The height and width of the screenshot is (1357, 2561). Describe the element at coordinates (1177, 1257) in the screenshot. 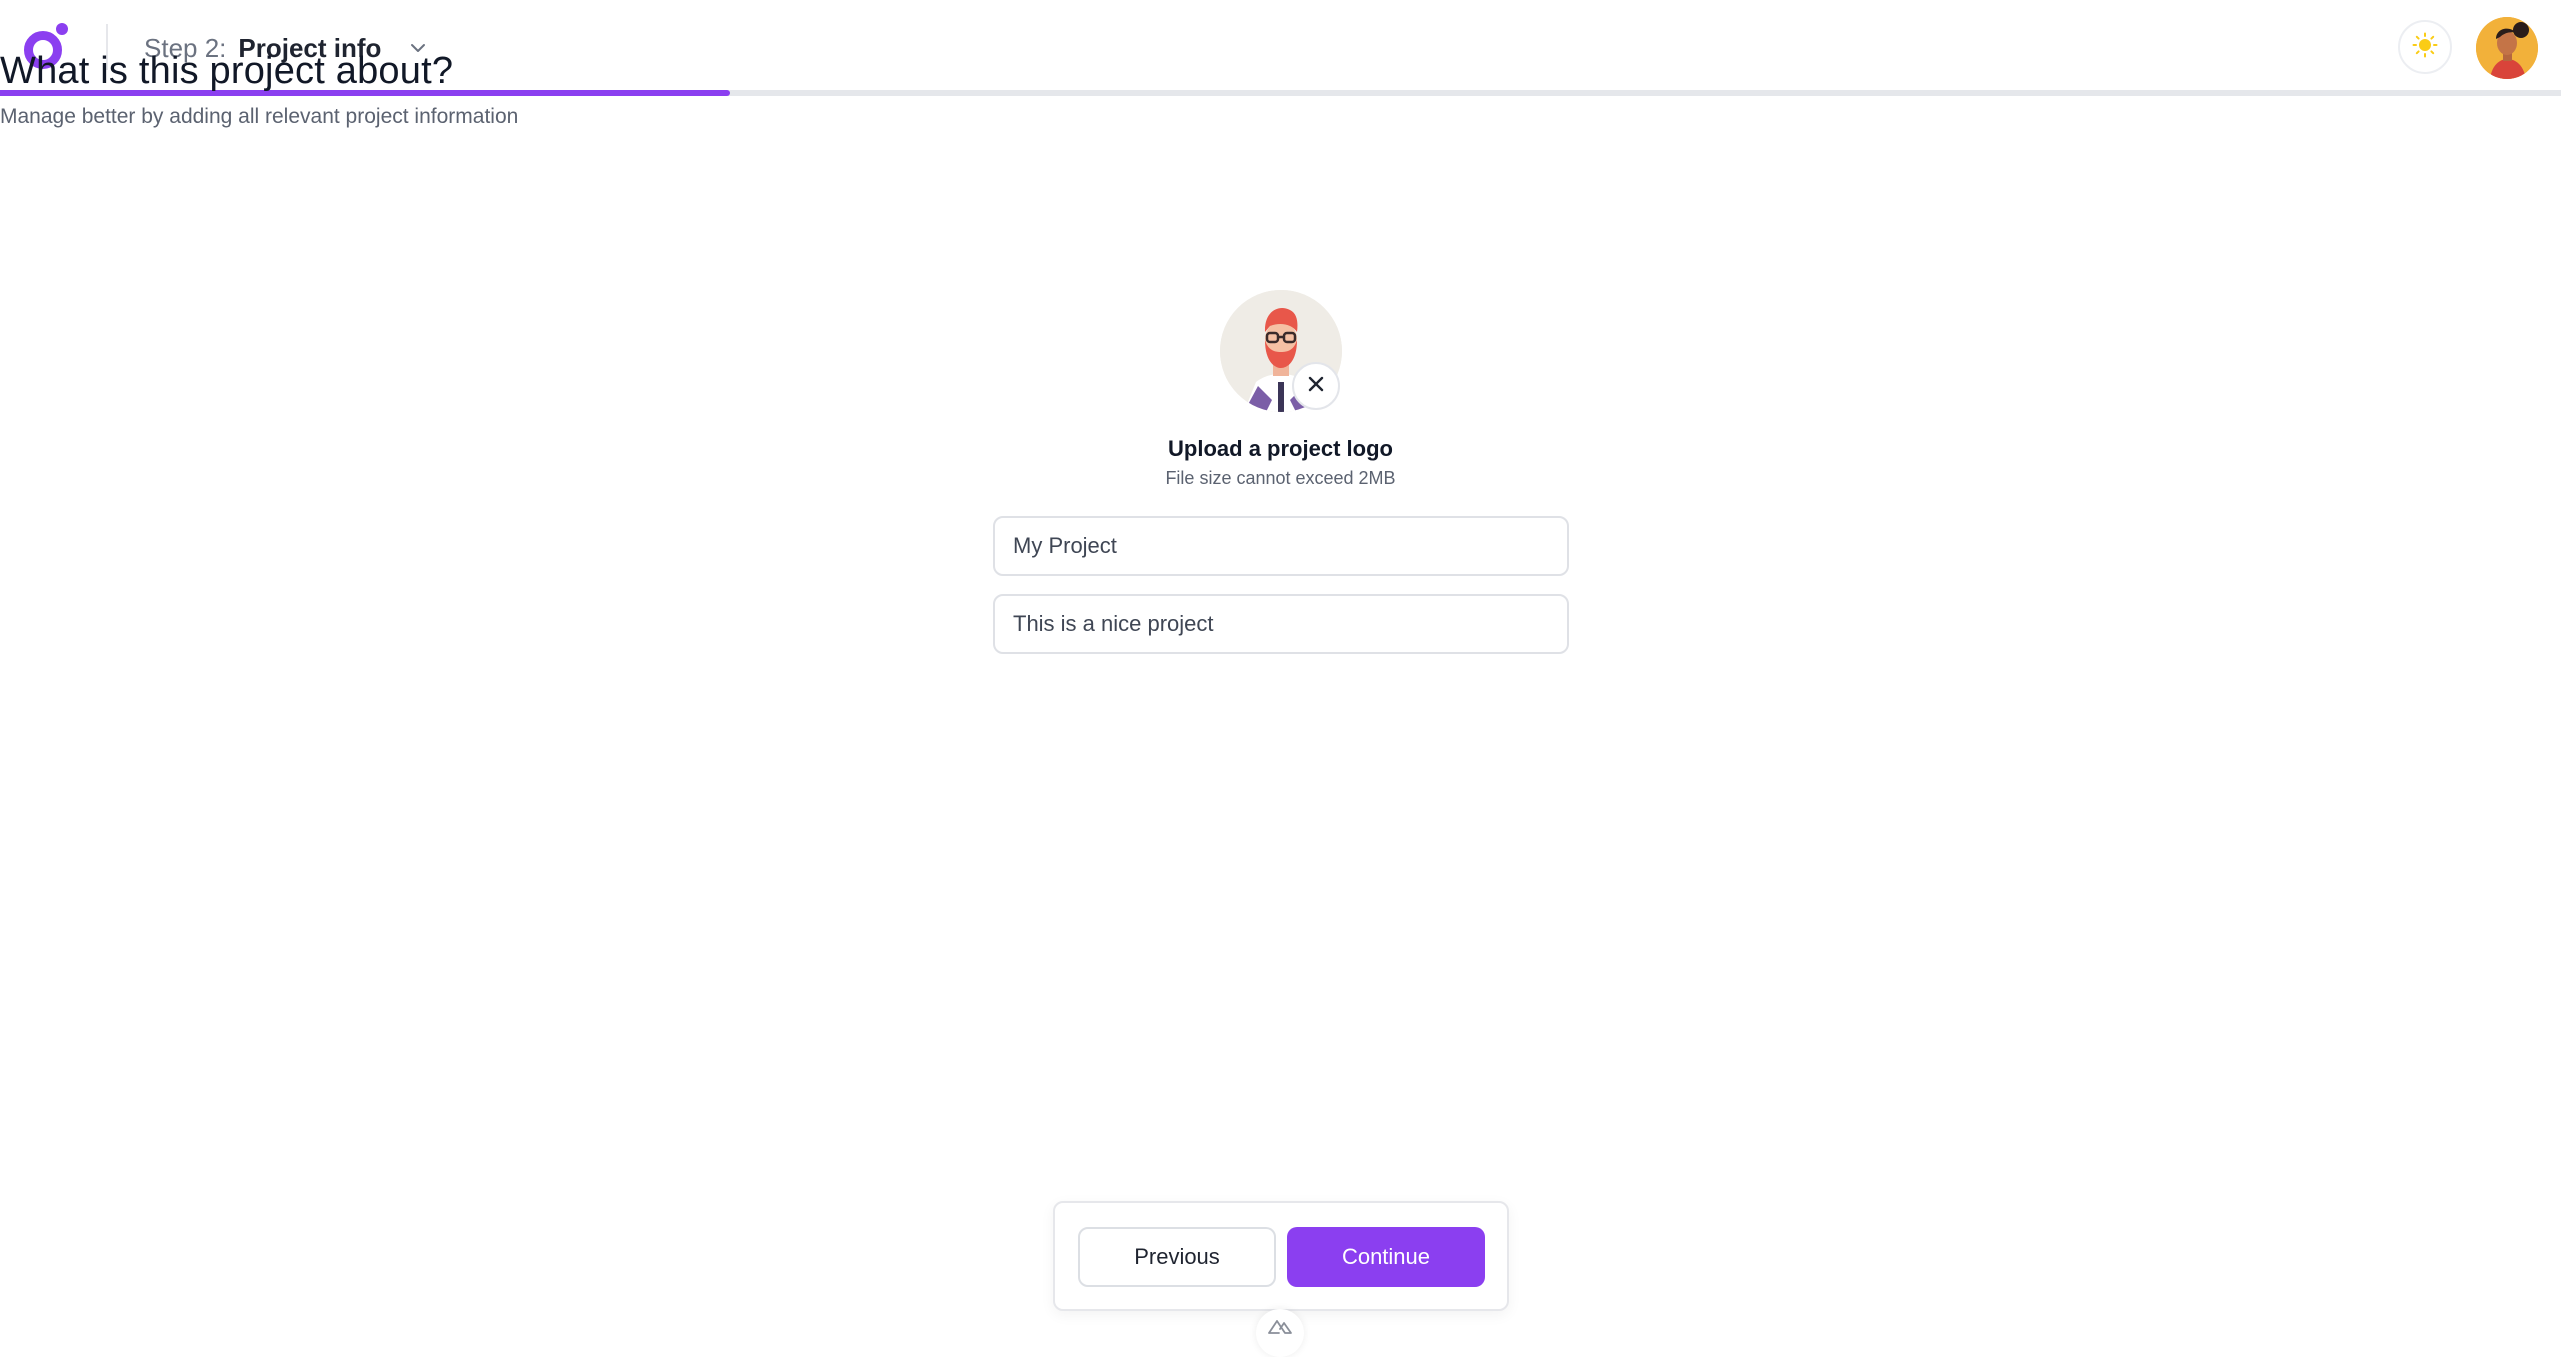

I see `previous-button: Previous` at that location.